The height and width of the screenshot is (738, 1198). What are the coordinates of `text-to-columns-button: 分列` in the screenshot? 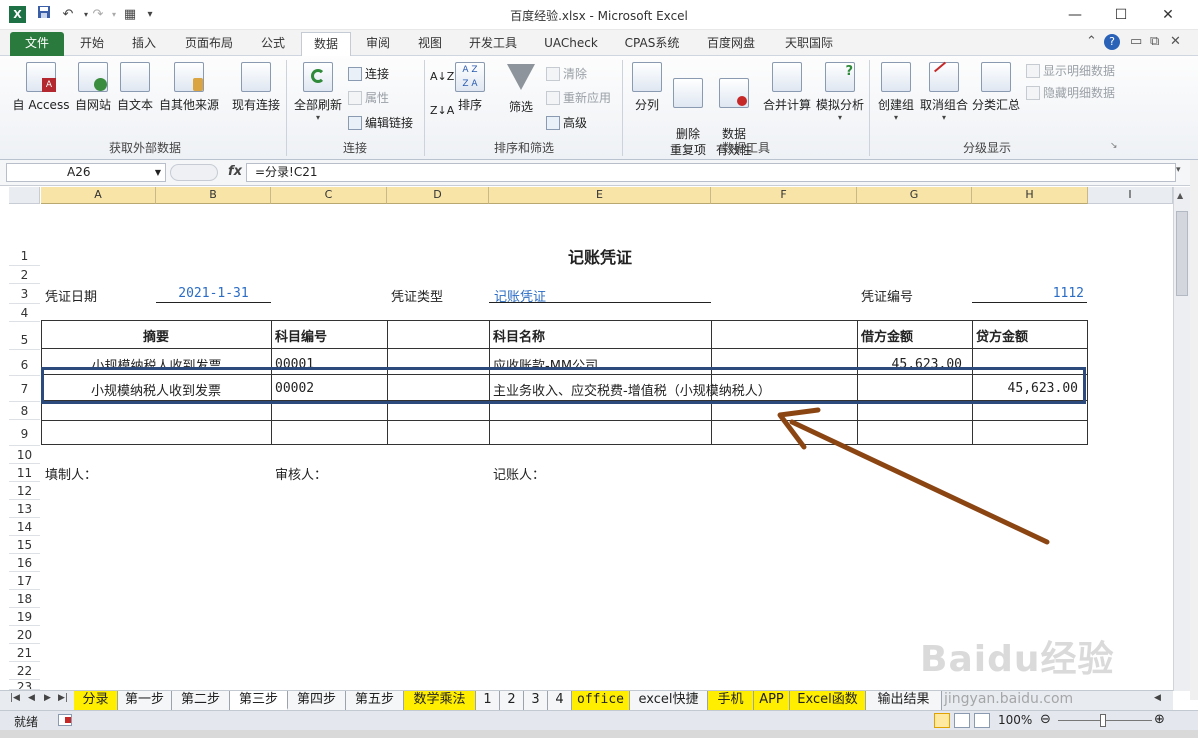 It's located at (647, 87).